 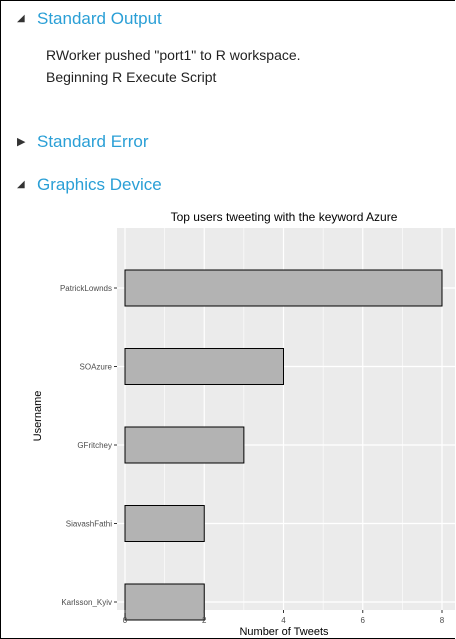 What do you see at coordinates (96, 367) in the screenshot?
I see `y-tick-label: SOAzure` at bounding box center [96, 367].